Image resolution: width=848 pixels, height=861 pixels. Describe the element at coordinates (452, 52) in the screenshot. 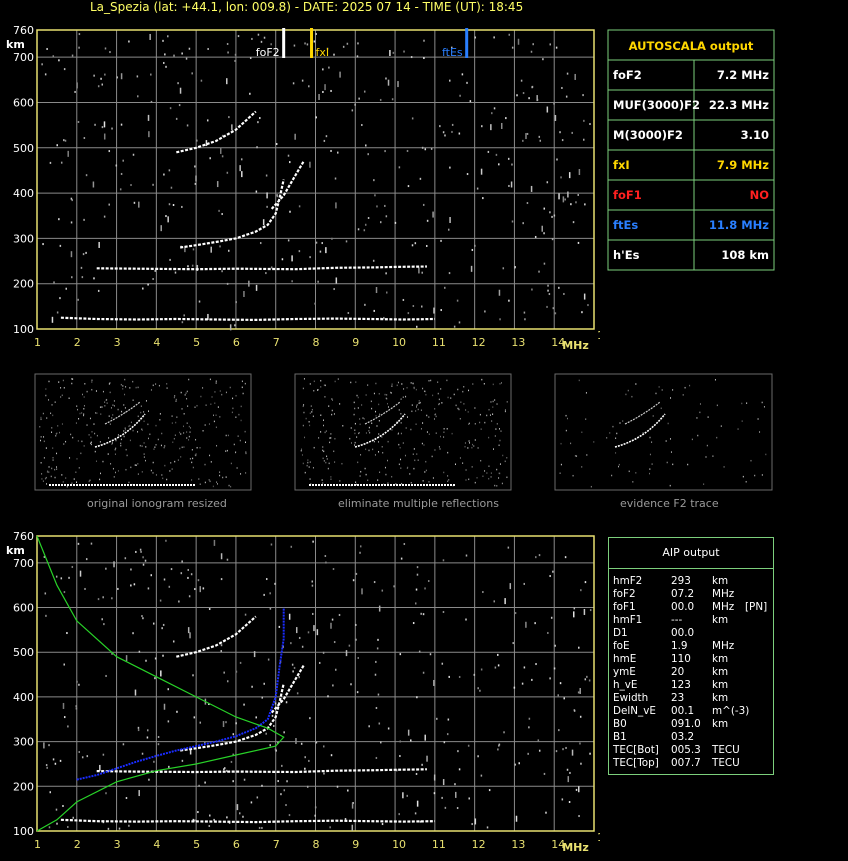

I see `marker-label-ftes: ftEs` at that location.